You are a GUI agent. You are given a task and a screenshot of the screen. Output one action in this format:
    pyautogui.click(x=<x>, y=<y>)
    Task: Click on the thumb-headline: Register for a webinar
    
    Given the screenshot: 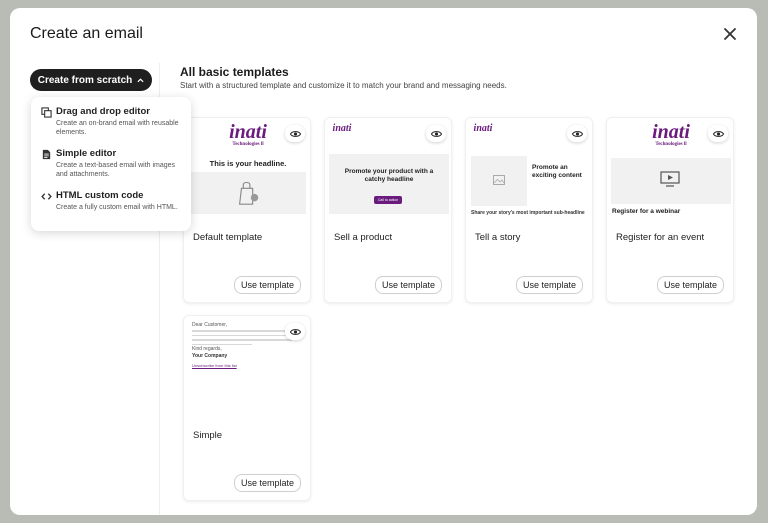 What is the action you would take?
    pyautogui.click(x=646, y=211)
    